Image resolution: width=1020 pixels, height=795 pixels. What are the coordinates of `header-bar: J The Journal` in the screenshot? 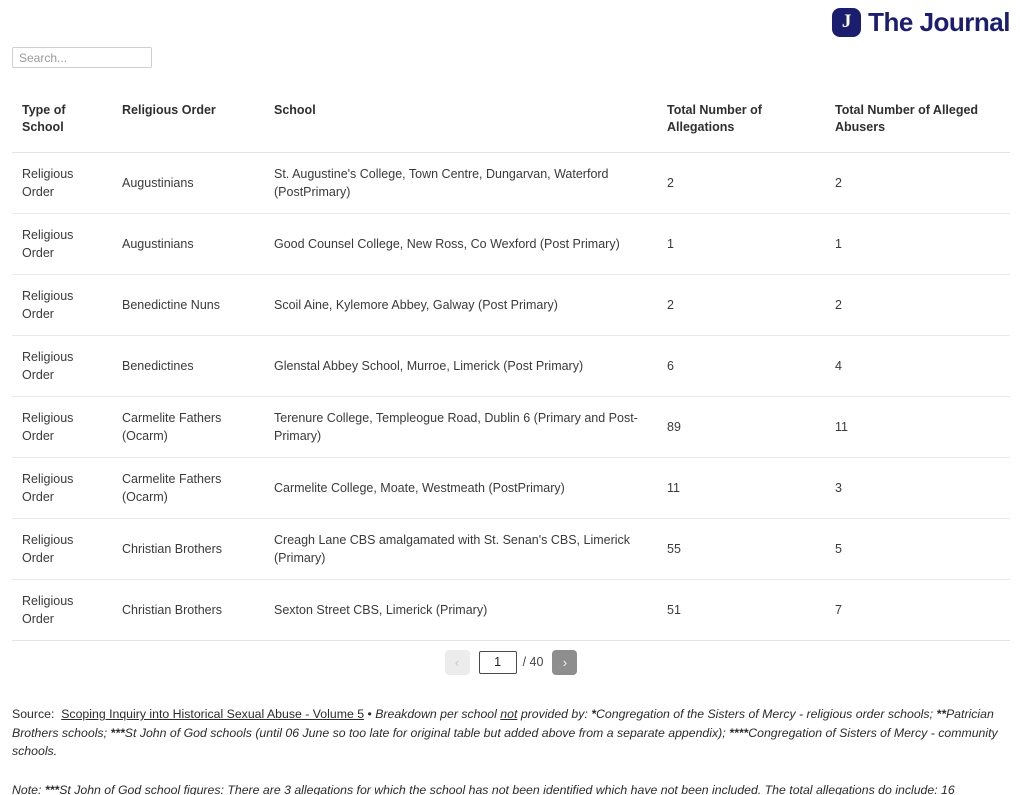 It's located at (510, 22).